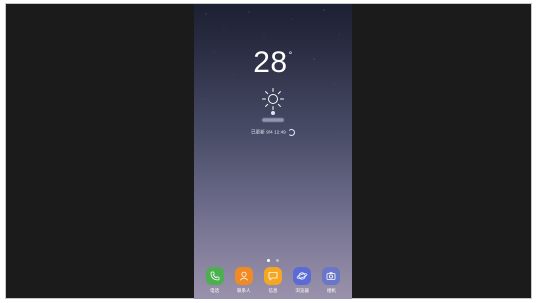  Describe the element at coordinates (273, 290) in the screenshot. I see `app-label-messages: 信息` at that location.